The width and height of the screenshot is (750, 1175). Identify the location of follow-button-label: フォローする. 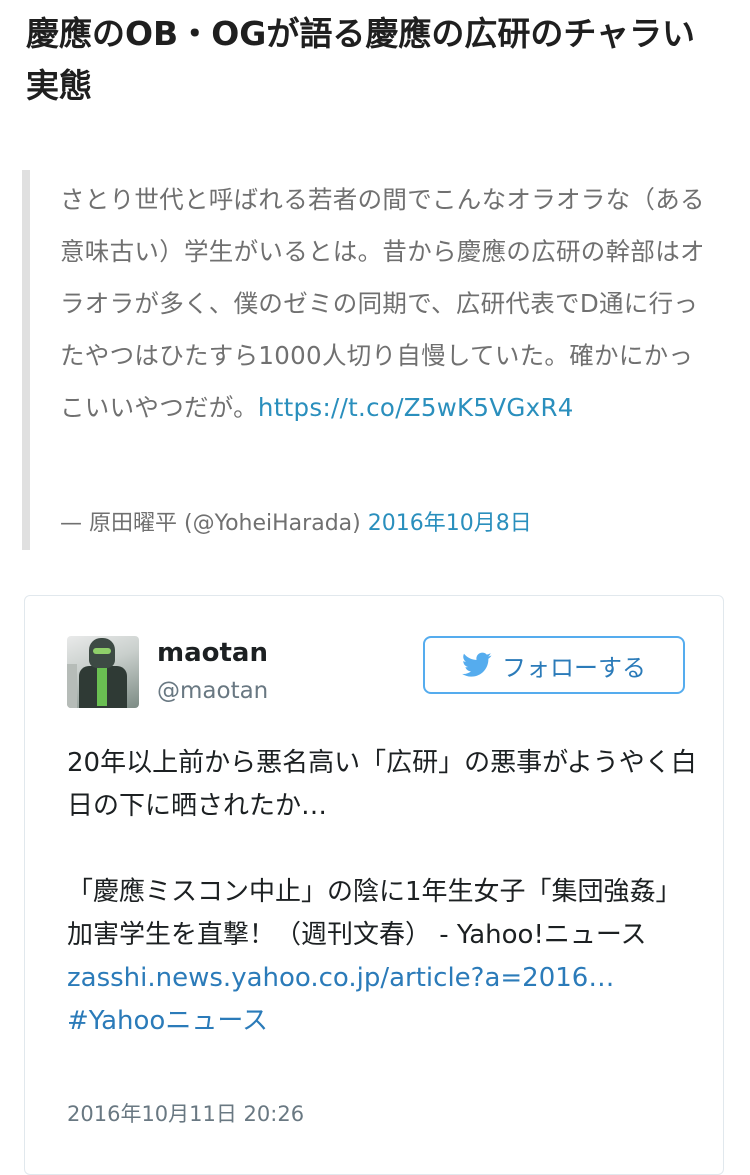
(574, 667).